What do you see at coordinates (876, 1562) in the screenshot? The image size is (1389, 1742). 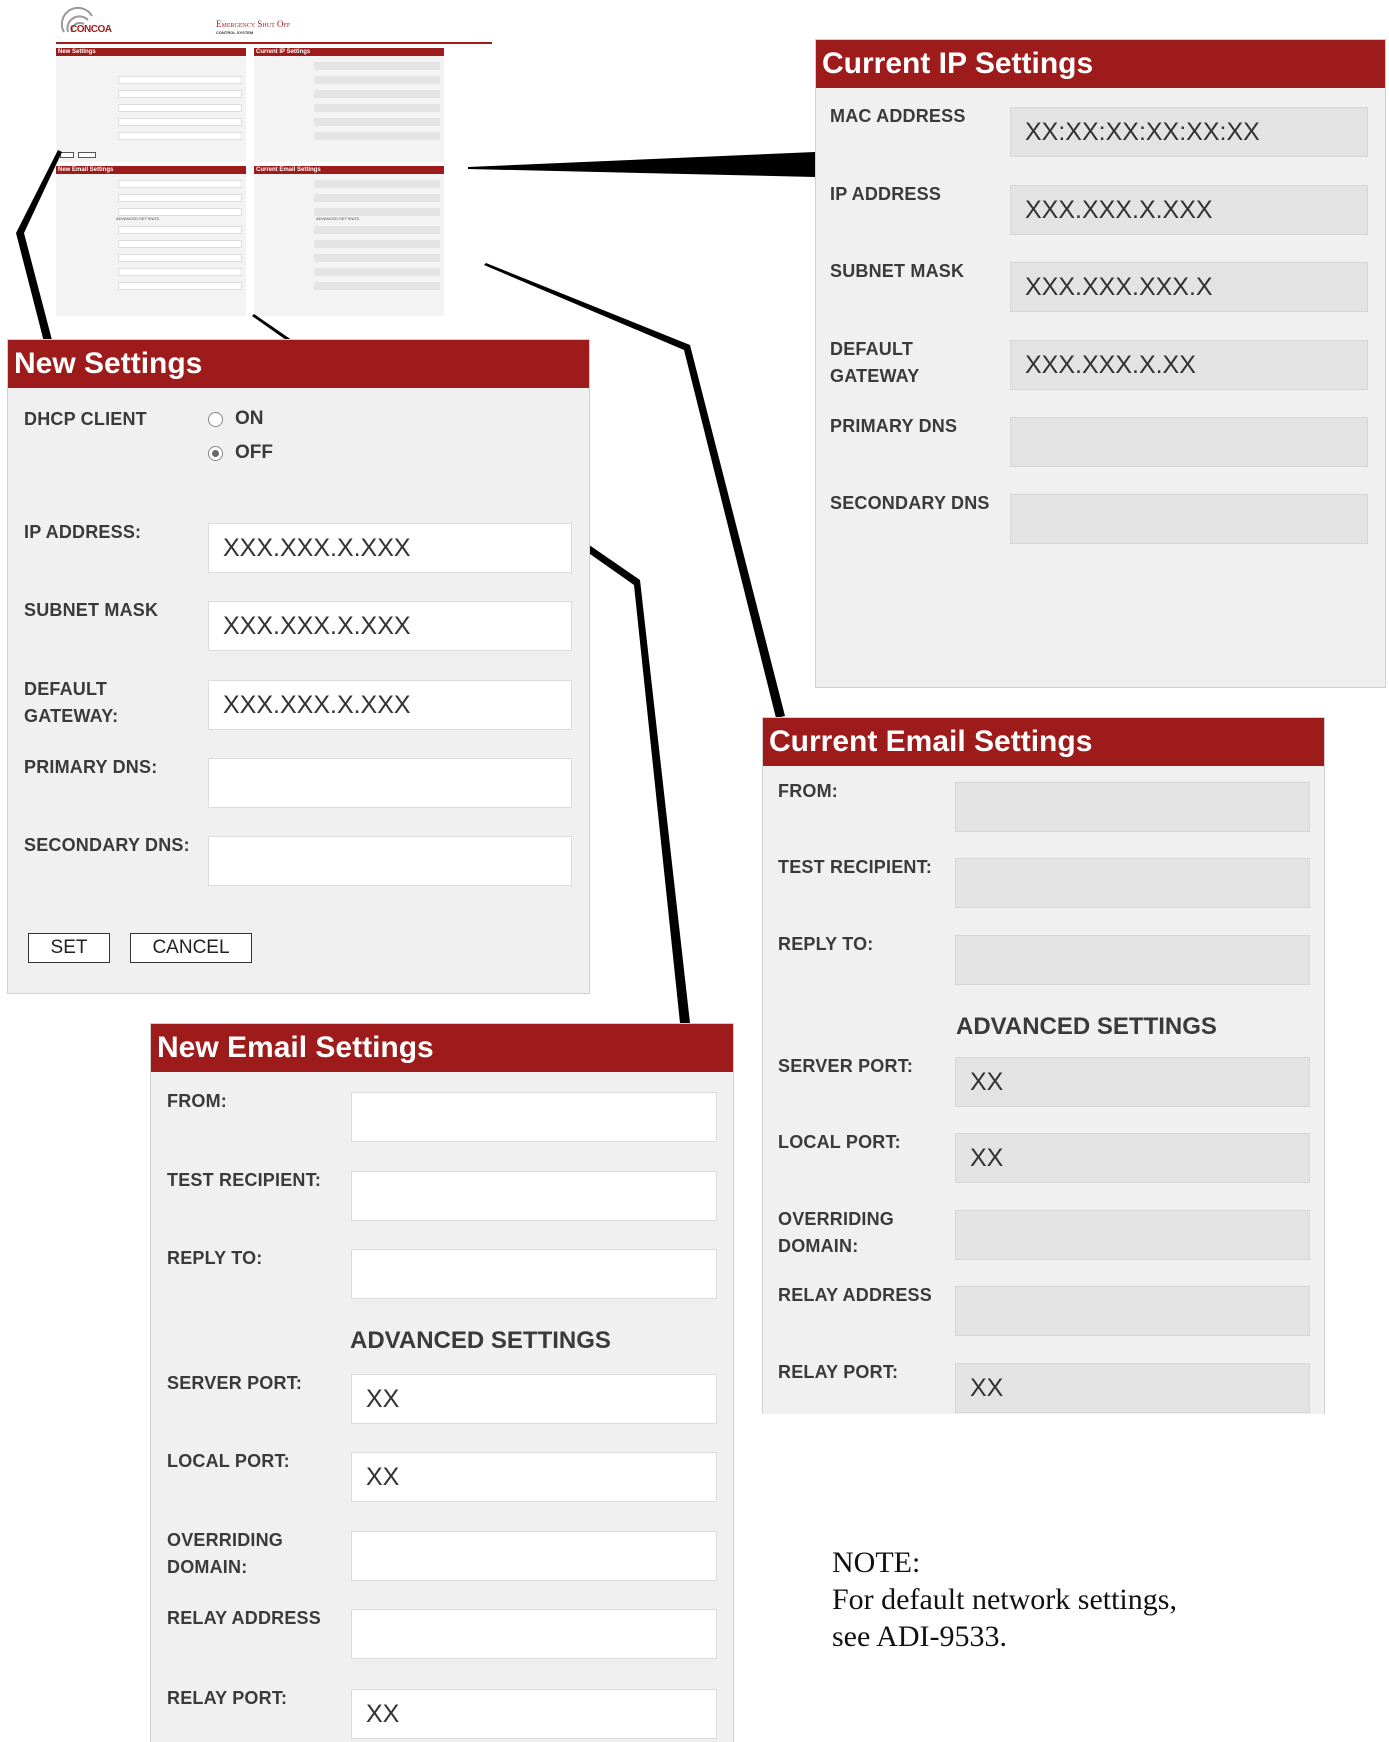 I see `note-title: NOTE:` at bounding box center [876, 1562].